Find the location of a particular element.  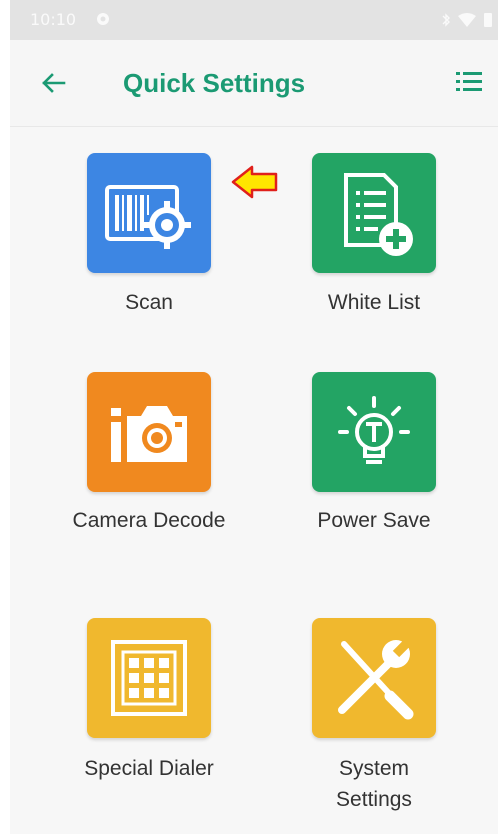

scan-label: Scan is located at coordinates (149, 302).